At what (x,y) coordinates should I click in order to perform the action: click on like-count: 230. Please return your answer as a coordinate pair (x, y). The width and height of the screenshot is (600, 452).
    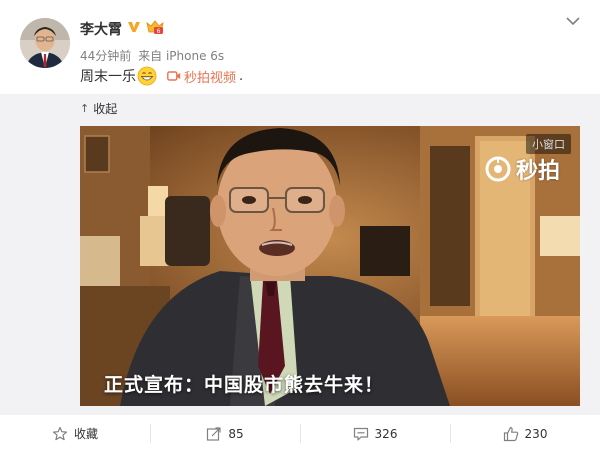
    Looking at the image, I should click on (536, 433).